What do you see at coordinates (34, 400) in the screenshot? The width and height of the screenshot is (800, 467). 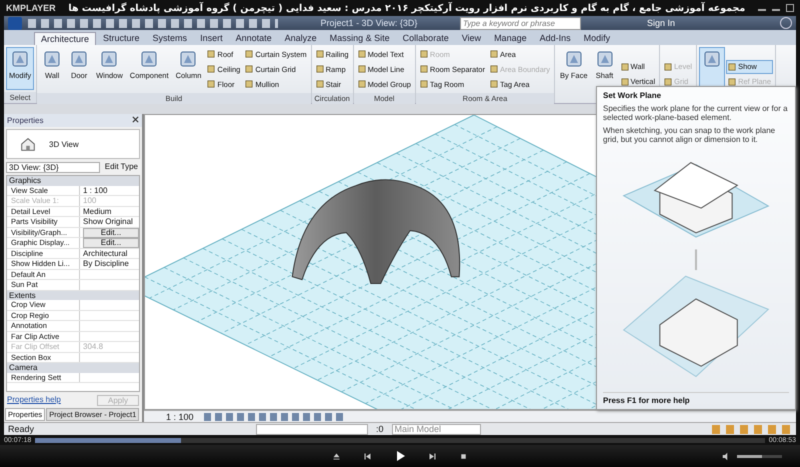 I see `properties-help-link: Properties help` at bounding box center [34, 400].